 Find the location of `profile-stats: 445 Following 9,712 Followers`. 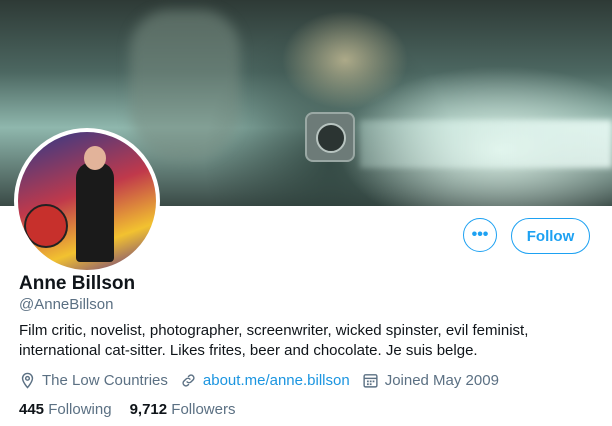

profile-stats: 445 Following 9,712 Followers is located at coordinates (136, 409).